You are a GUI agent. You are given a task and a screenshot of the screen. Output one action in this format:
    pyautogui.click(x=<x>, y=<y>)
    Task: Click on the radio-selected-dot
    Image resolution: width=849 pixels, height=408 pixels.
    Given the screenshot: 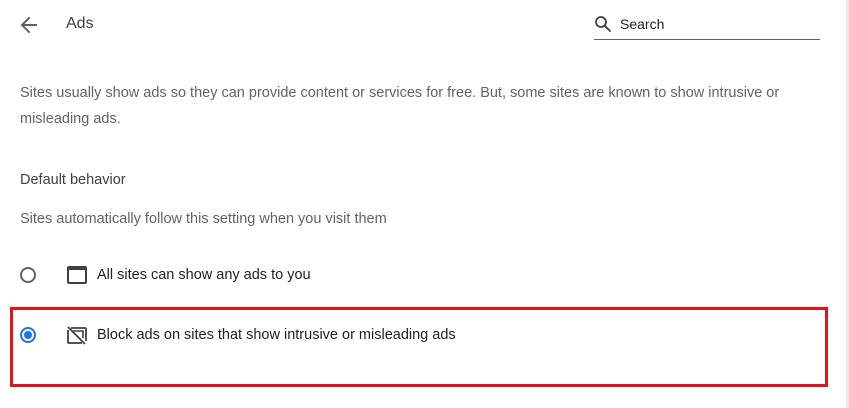 What is the action you would take?
    pyautogui.click(x=28, y=335)
    